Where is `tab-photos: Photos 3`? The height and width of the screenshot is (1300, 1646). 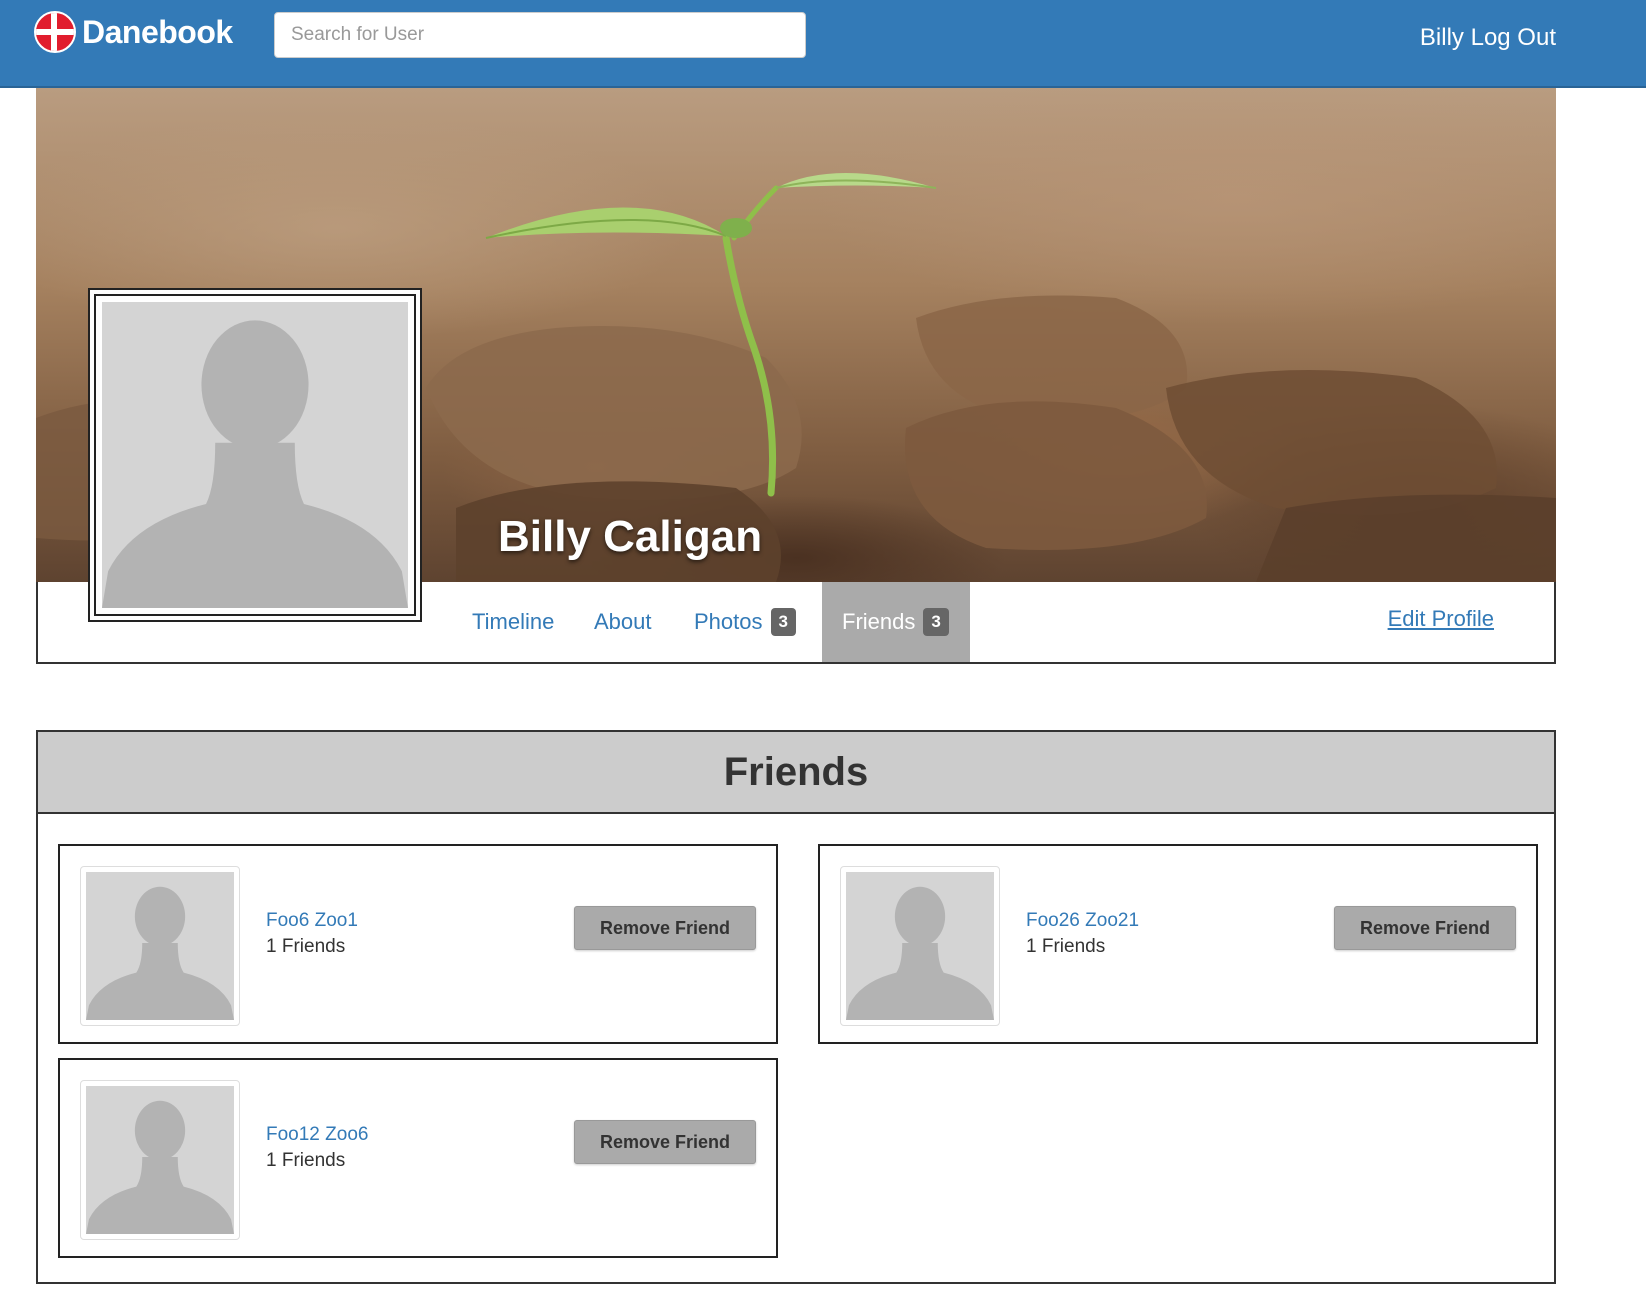 tab-photos: Photos 3 is located at coordinates (745, 622).